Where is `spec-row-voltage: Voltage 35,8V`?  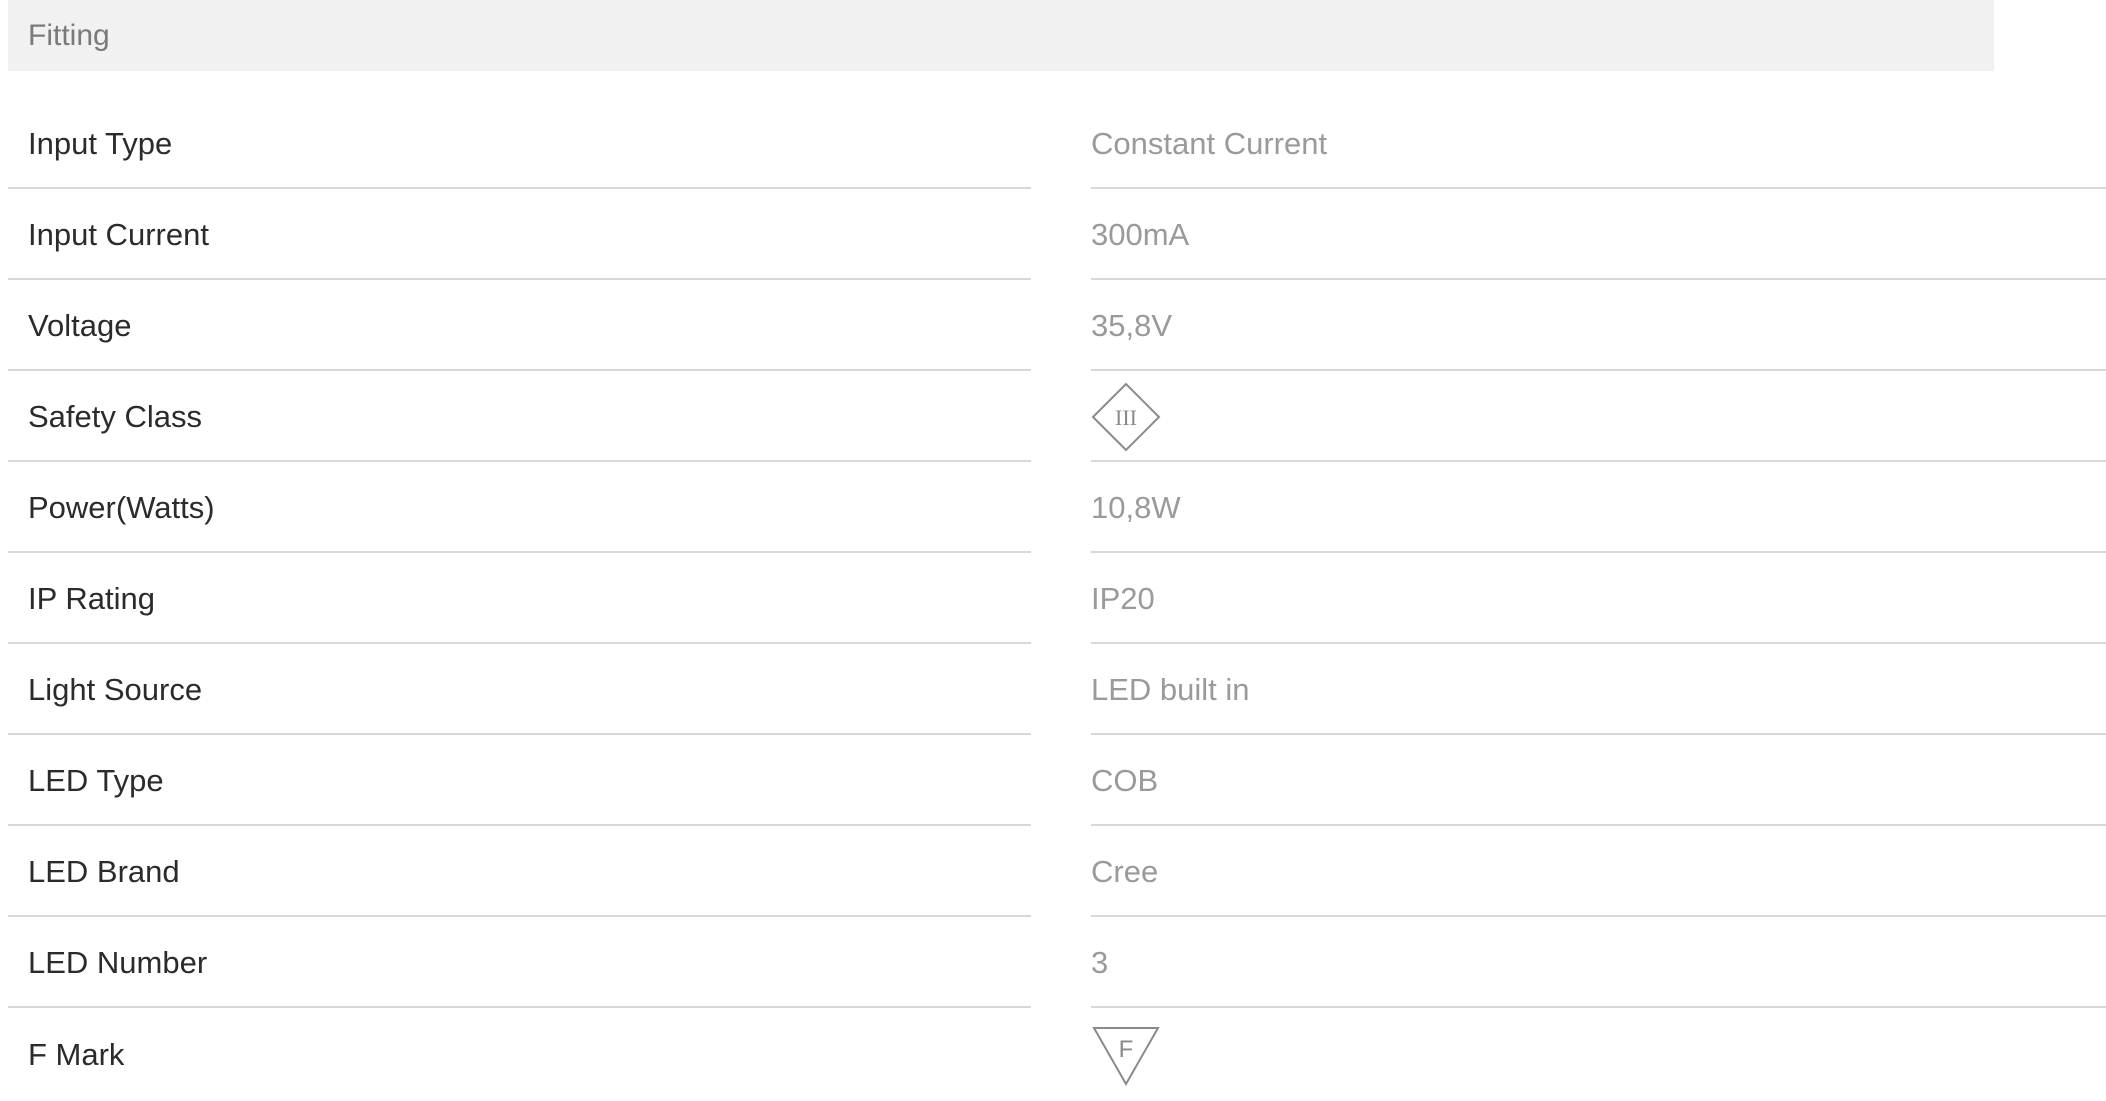
spec-row-voltage: Voltage 35,8V is located at coordinates (1053, 327).